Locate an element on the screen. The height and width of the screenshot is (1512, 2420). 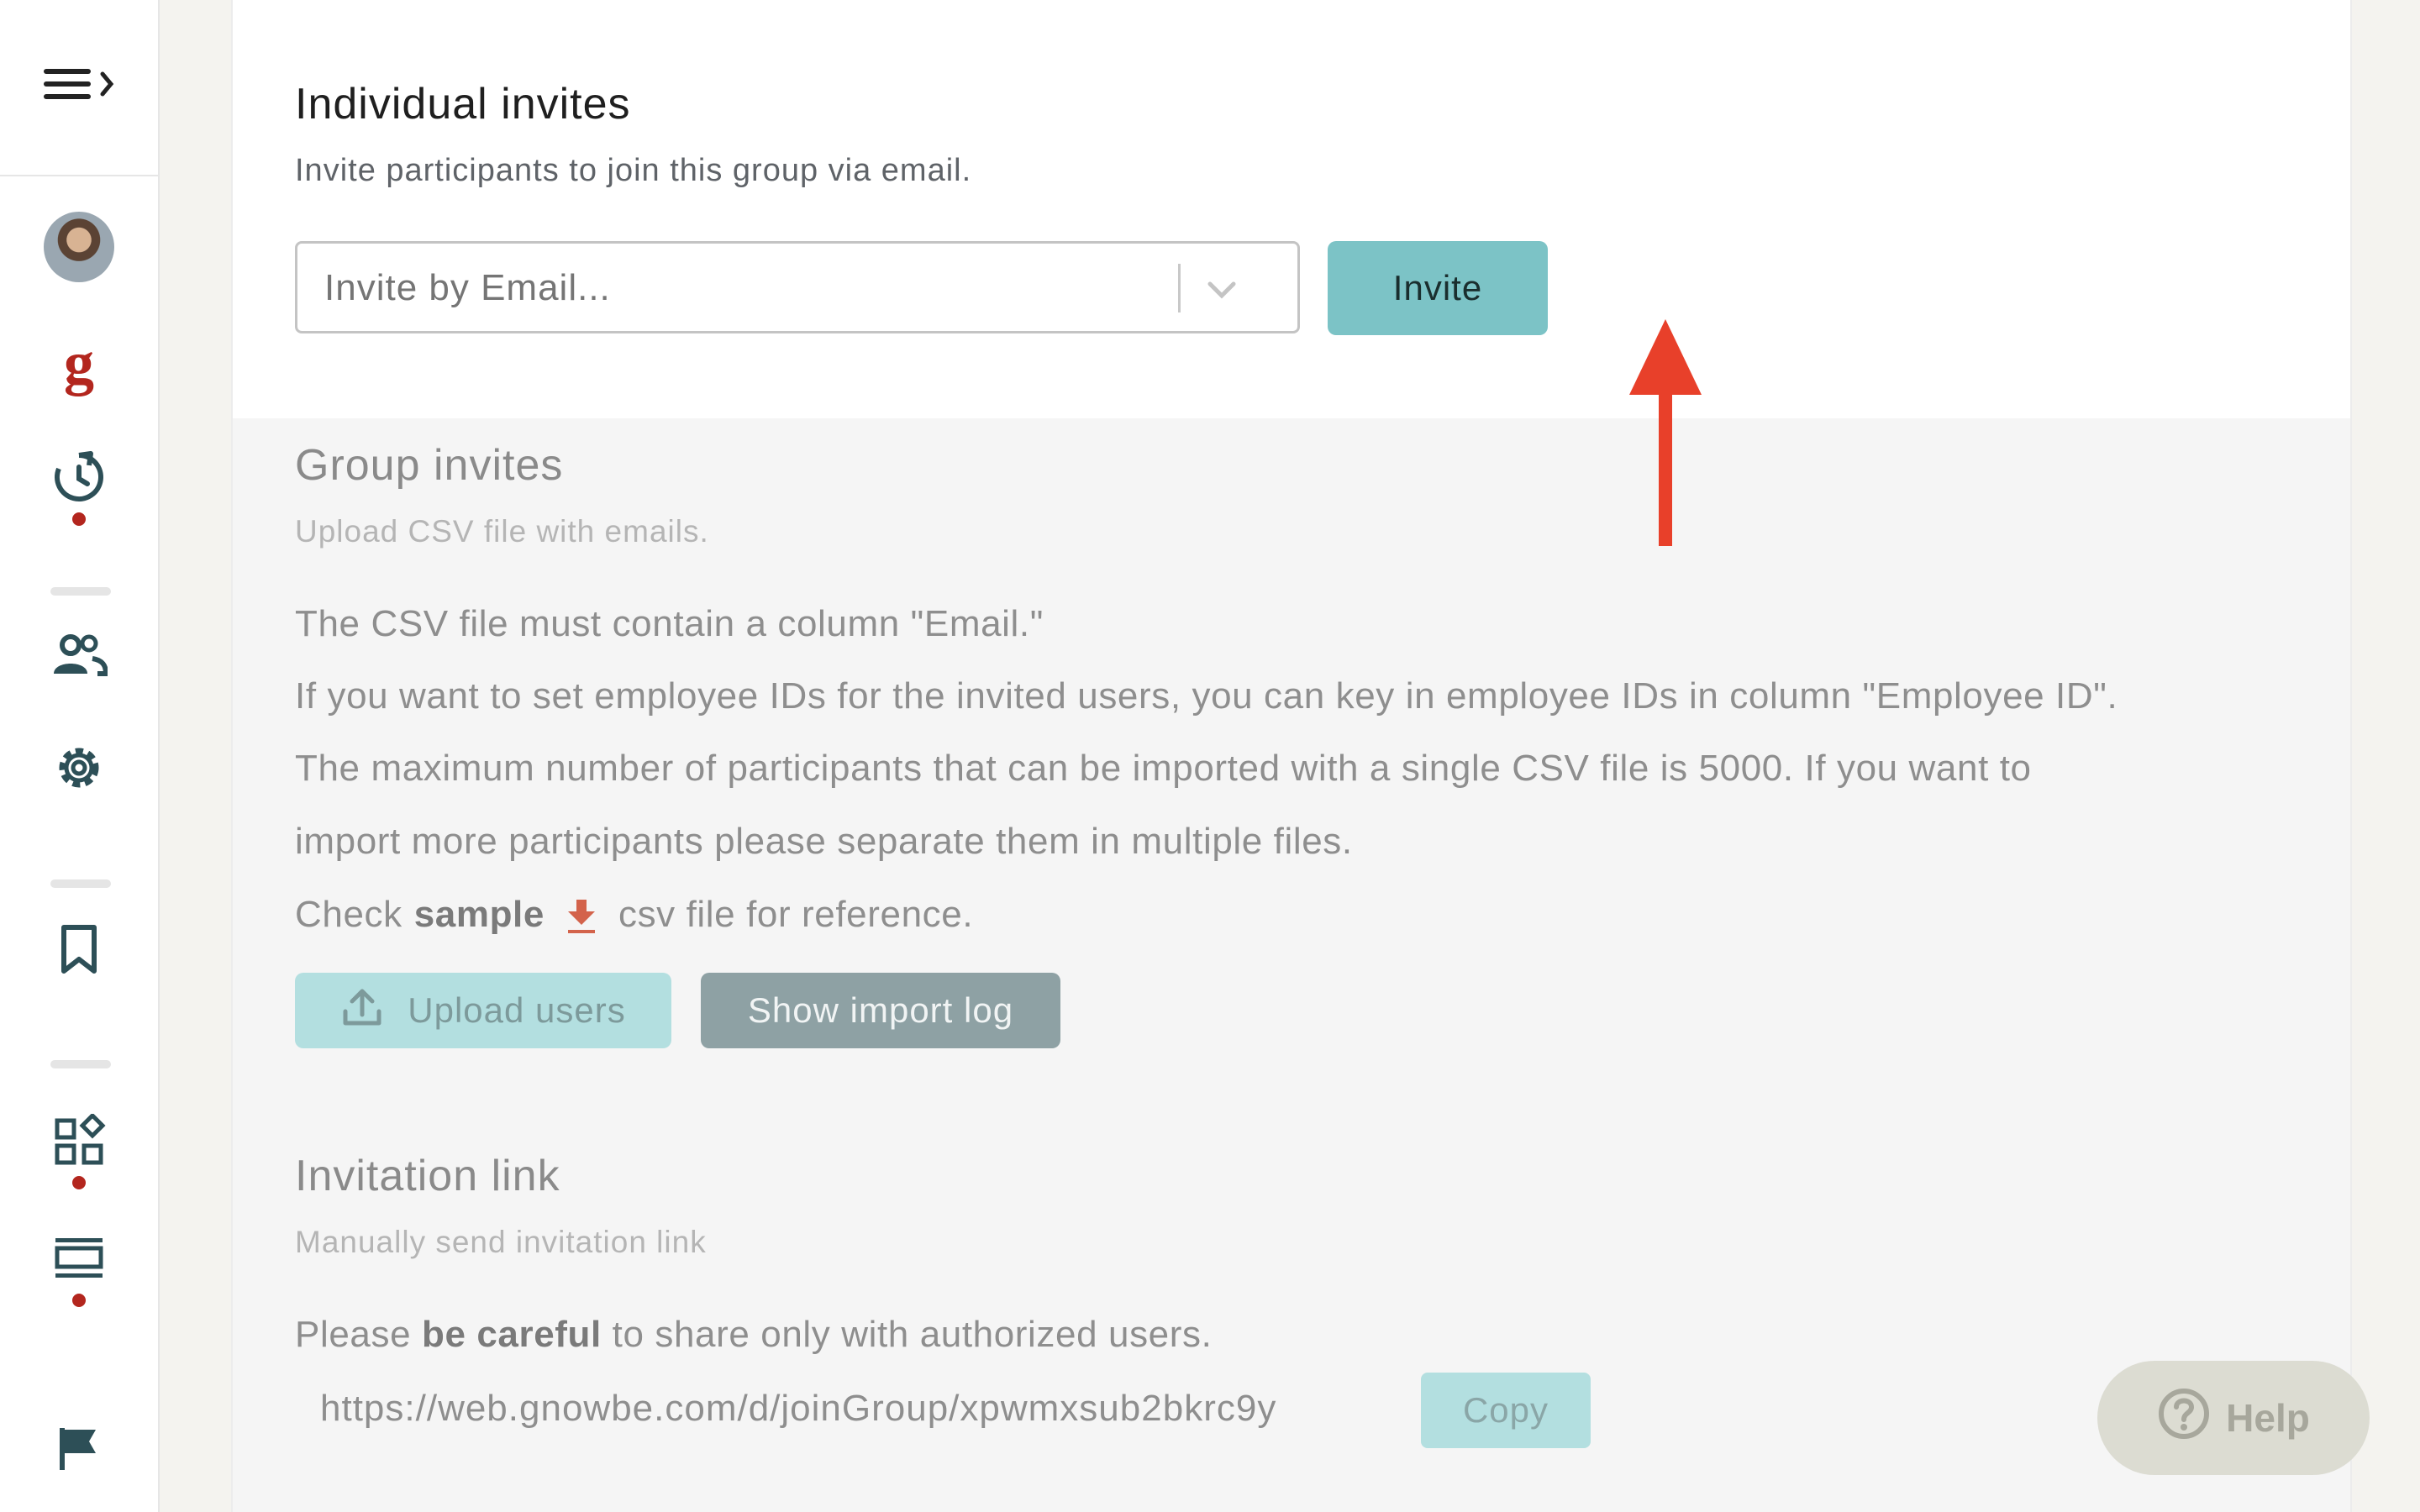
widgets-alert-dot is located at coordinates (79, 1182).